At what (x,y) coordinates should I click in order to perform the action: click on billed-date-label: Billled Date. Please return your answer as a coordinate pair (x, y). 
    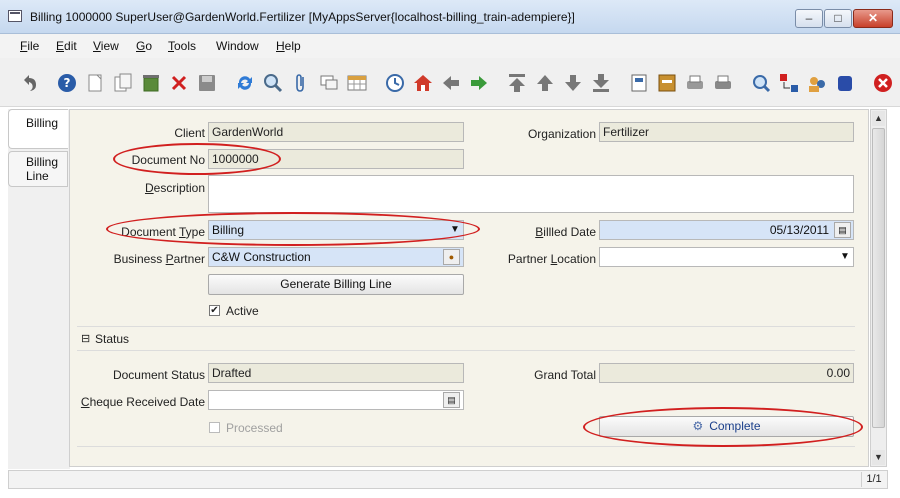
    Looking at the image, I should click on (565, 232).